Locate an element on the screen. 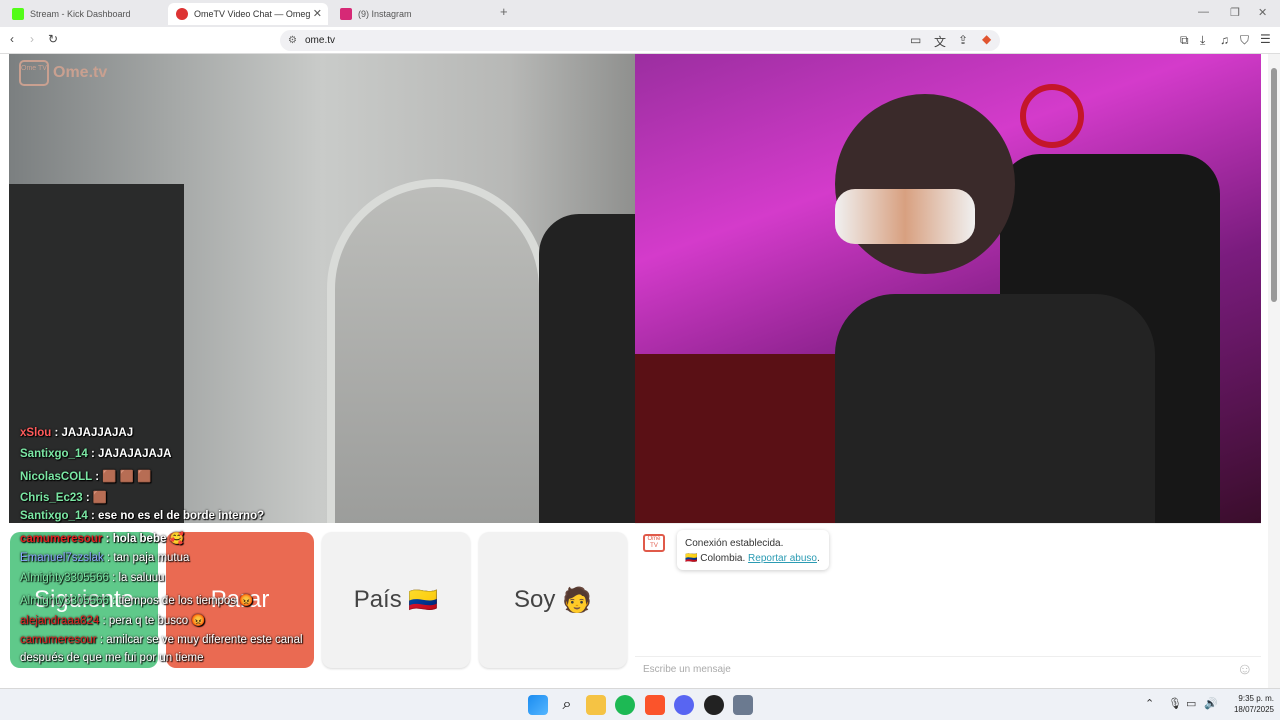 This screenshot has height=720, width=1280. share-icon: ⇪ is located at coordinates (963, 40).